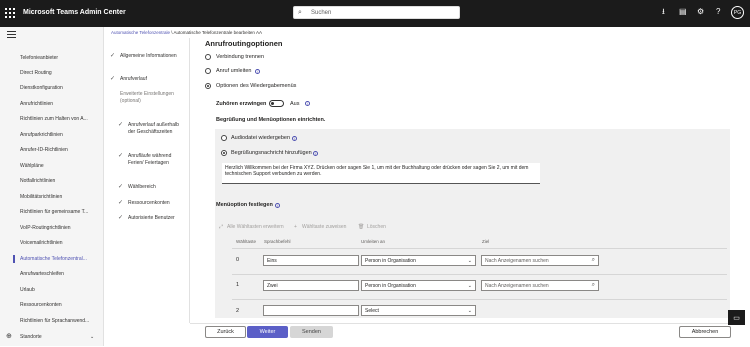  Describe the element at coordinates (32, 166) in the screenshot. I see `nav-item: Wählpläne` at that location.